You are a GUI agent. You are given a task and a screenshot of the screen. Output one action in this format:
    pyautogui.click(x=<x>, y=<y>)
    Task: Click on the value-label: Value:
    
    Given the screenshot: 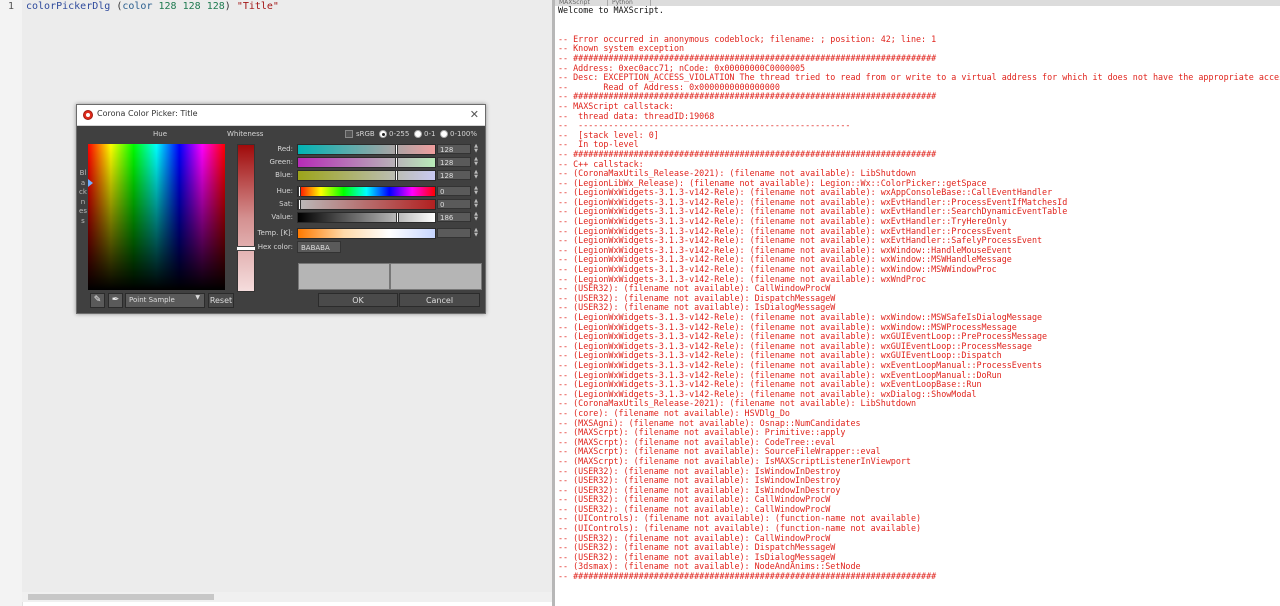 What is the action you would take?
    pyautogui.click(x=282, y=217)
    